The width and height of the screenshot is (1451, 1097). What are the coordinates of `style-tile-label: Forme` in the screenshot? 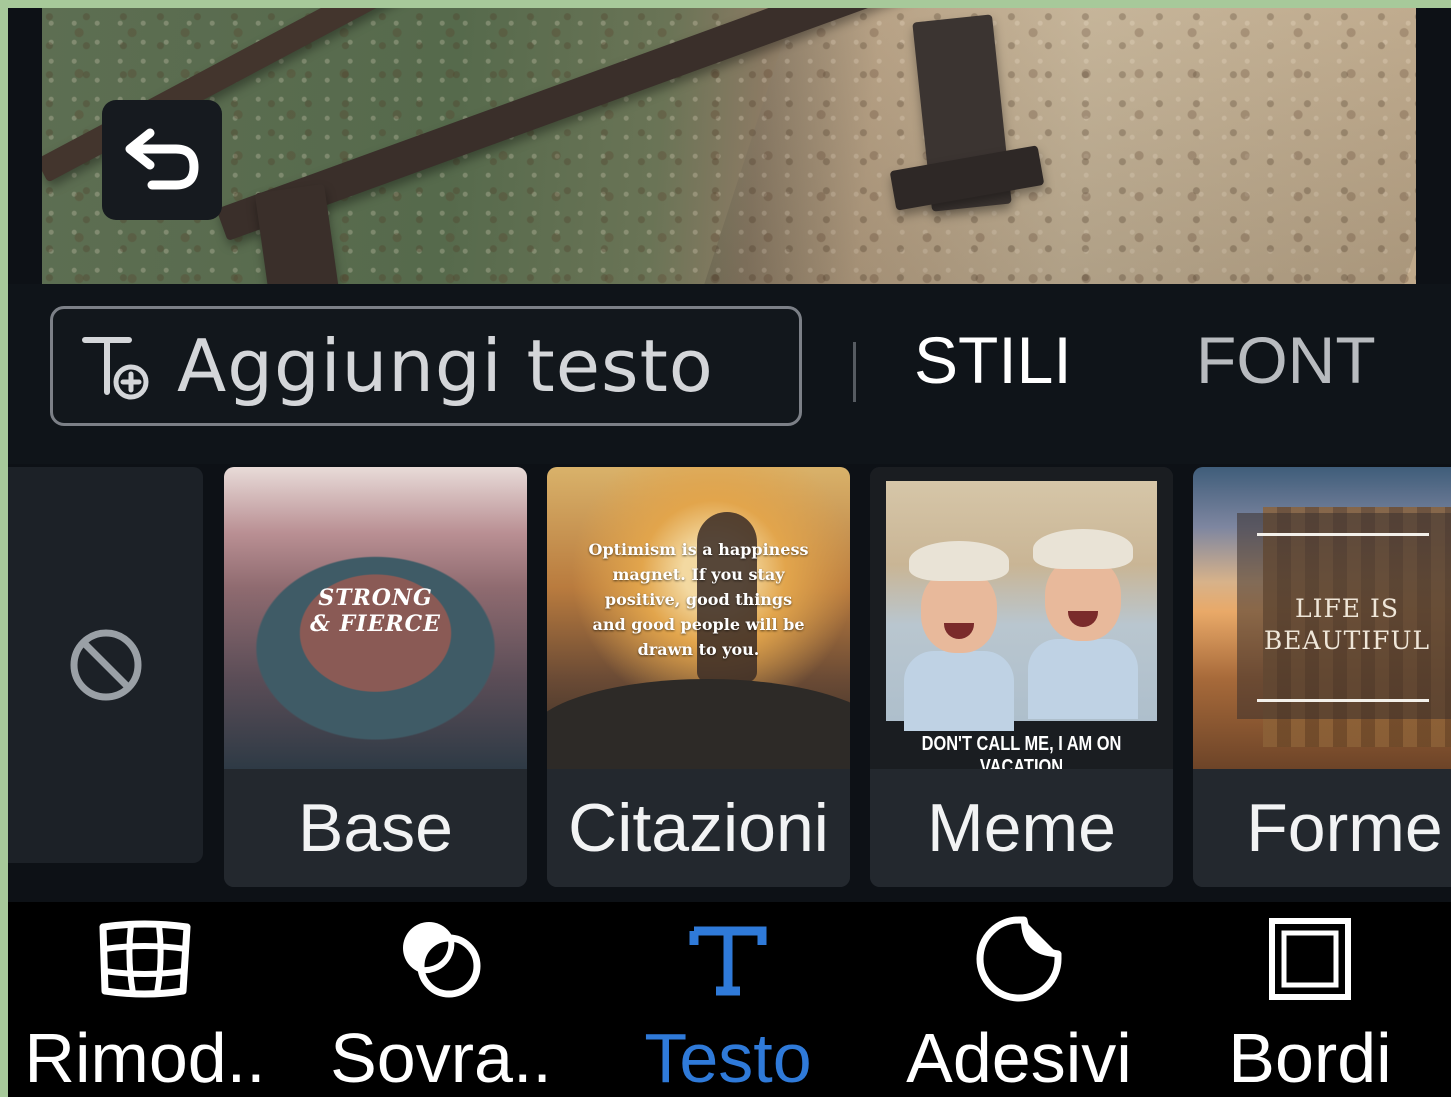 It's located at (1322, 828).